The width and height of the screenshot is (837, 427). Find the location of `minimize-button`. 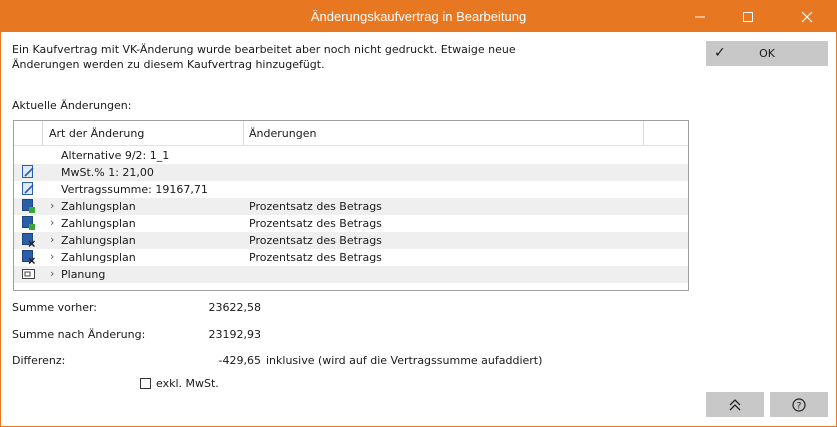

minimize-button is located at coordinates (700, 16).